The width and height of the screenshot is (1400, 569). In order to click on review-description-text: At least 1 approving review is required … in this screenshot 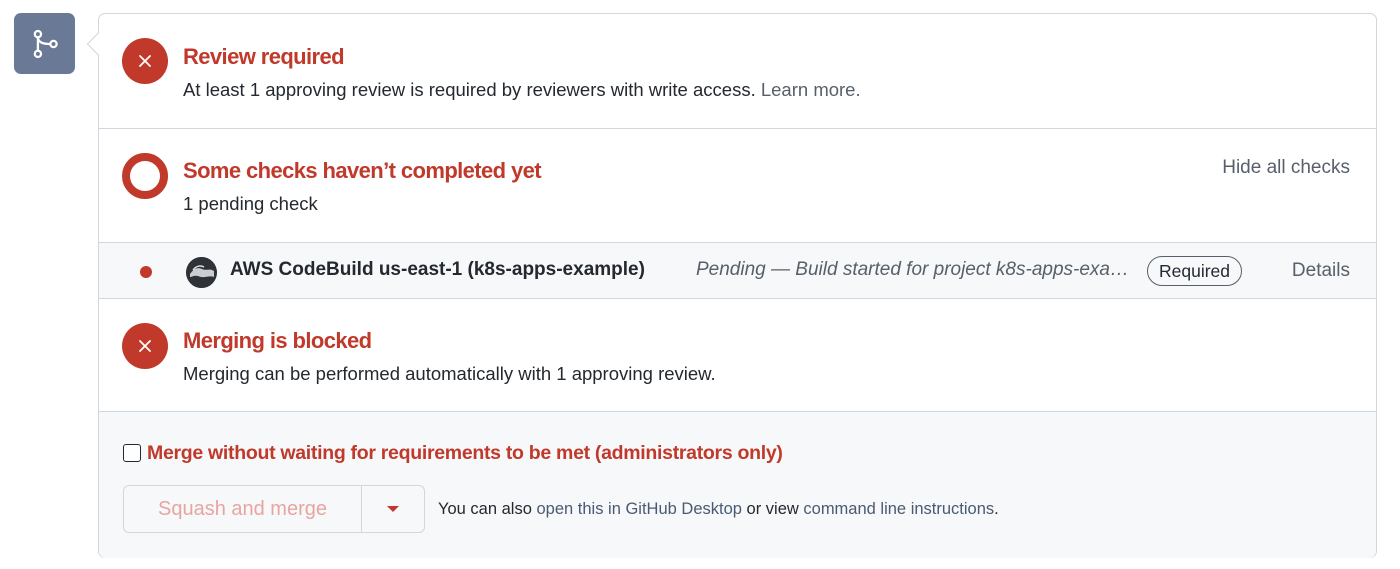, I will do `click(469, 89)`.